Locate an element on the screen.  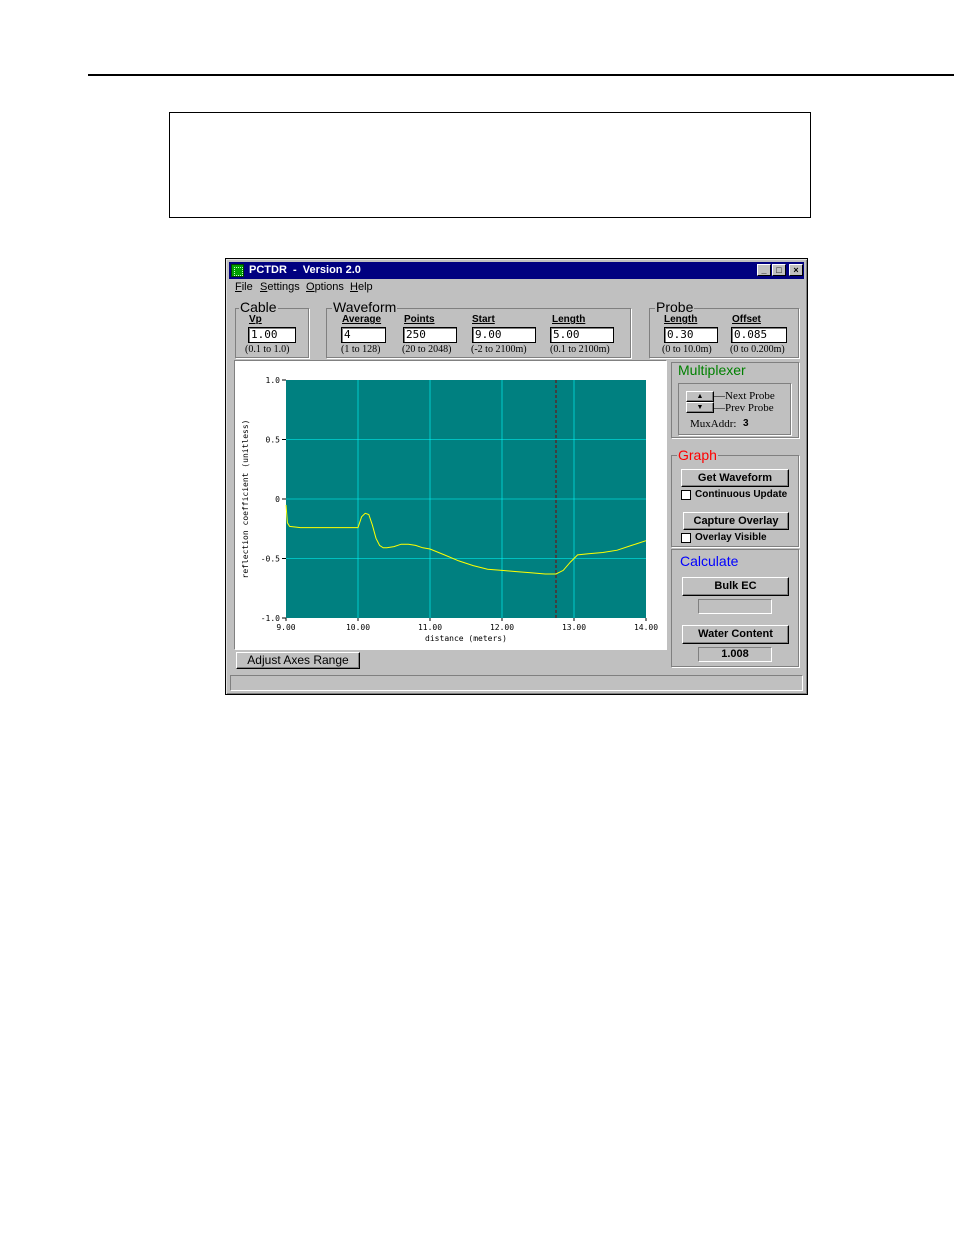
overlay-visible-label: Overlay Visible is located at coordinates (731, 537).